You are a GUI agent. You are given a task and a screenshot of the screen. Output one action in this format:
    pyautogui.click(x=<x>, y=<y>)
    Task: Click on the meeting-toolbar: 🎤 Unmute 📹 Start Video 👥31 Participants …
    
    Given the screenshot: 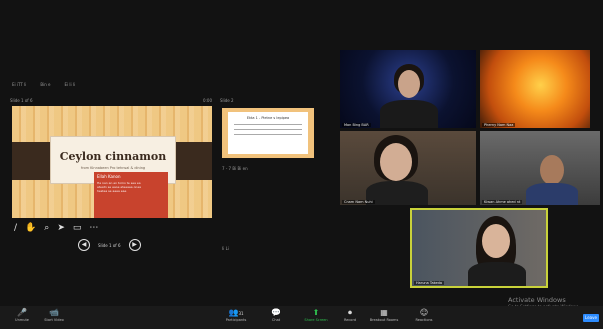 What is the action you would take?
    pyautogui.click(x=301, y=317)
    